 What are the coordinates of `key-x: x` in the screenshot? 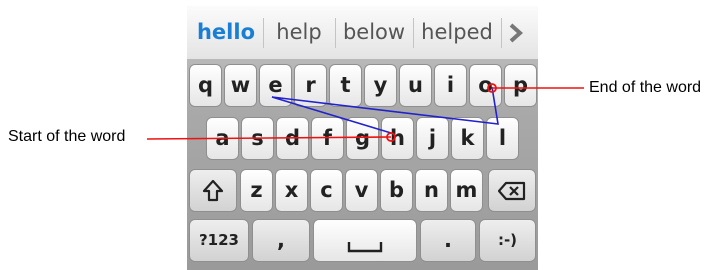 It's located at (291, 190).